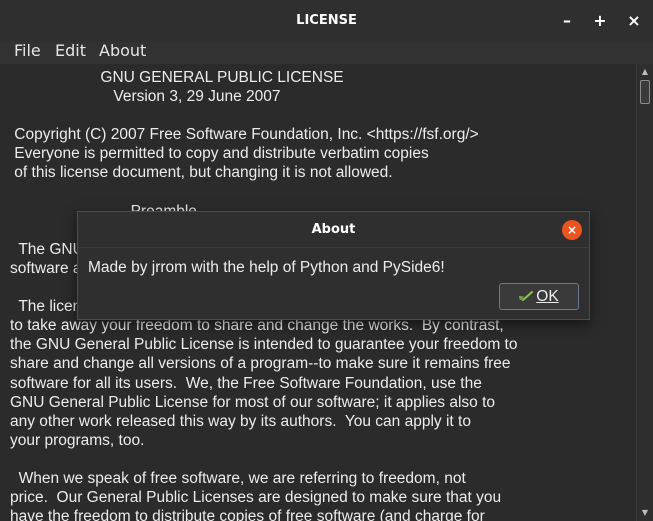 This screenshot has height=521, width=653. I want to click on checkmark-icon, so click(526, 296).